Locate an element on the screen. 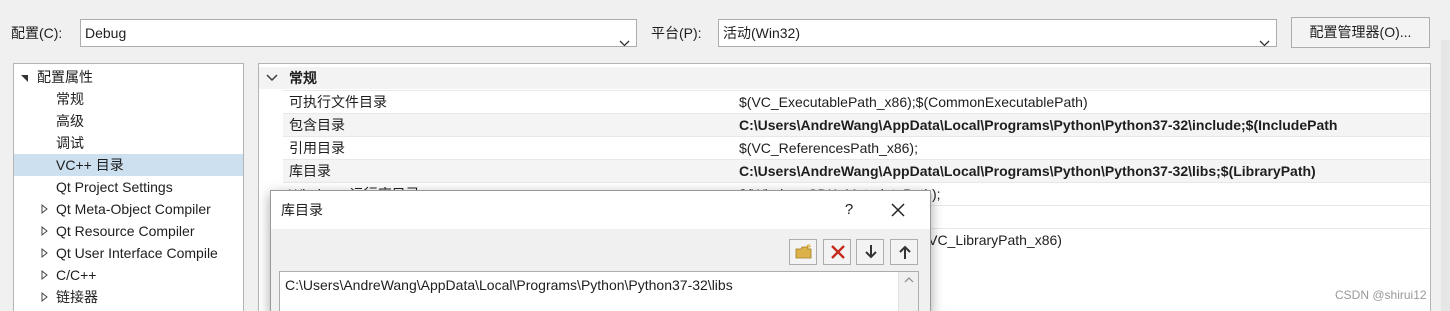 Image resolution: width=1450 pixels, height=311 pixels. tree-item-advanced: 高级 is located at coordinates (128, 121).